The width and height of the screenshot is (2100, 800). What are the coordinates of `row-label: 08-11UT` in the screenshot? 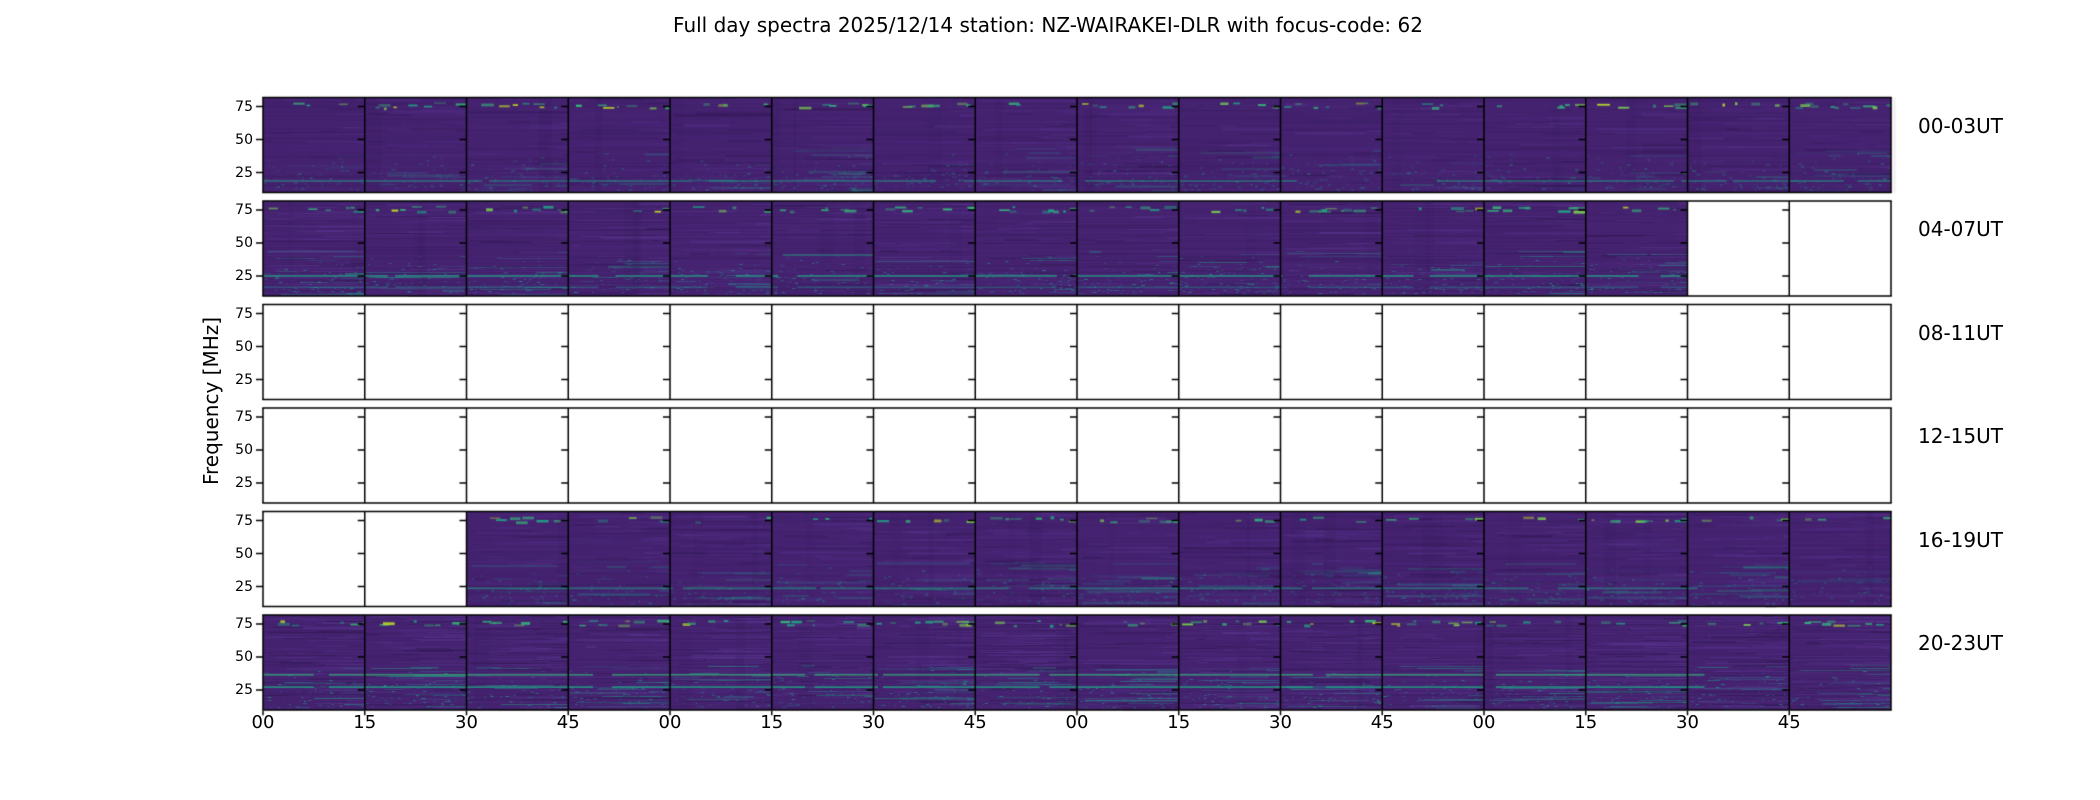 It's located at (1960, 332).